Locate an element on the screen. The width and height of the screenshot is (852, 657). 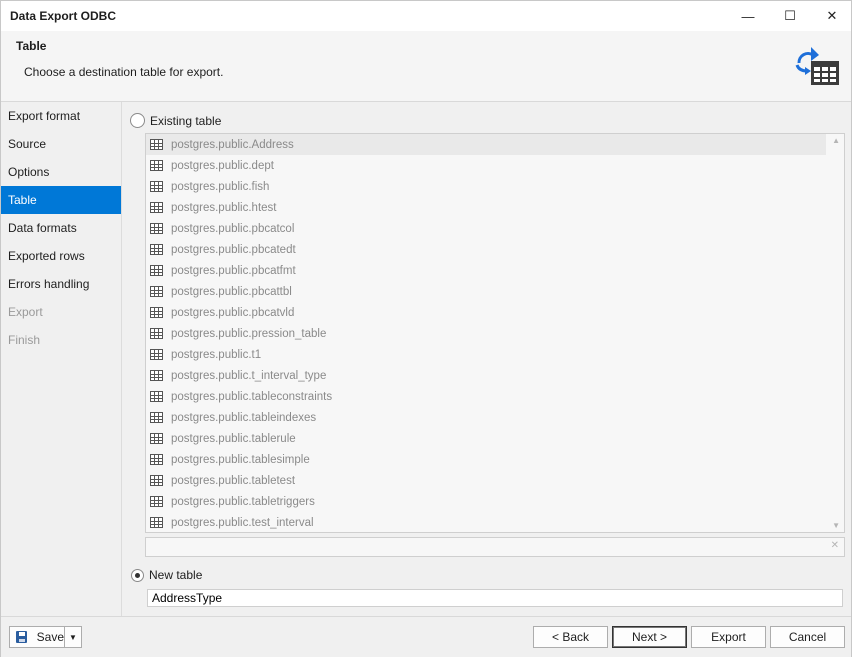
list-item: postgres.public.t_interval_type is located at coordinates (495, 375).